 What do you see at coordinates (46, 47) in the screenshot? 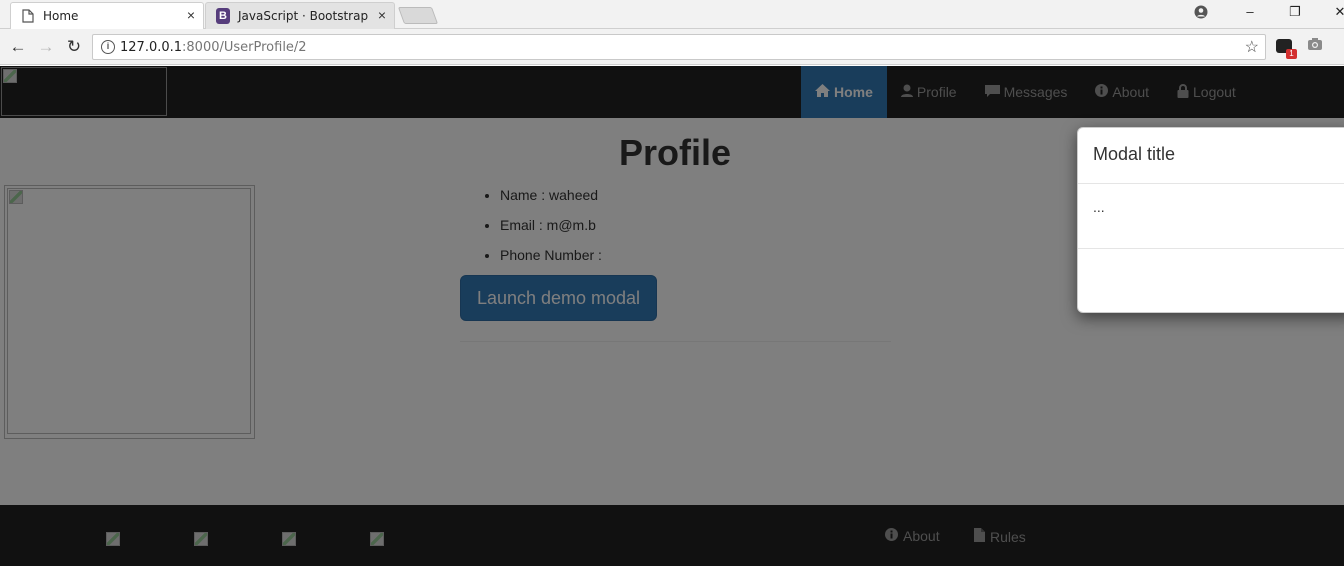
I see `forward-icon: →` at bounding box center [46, 47].